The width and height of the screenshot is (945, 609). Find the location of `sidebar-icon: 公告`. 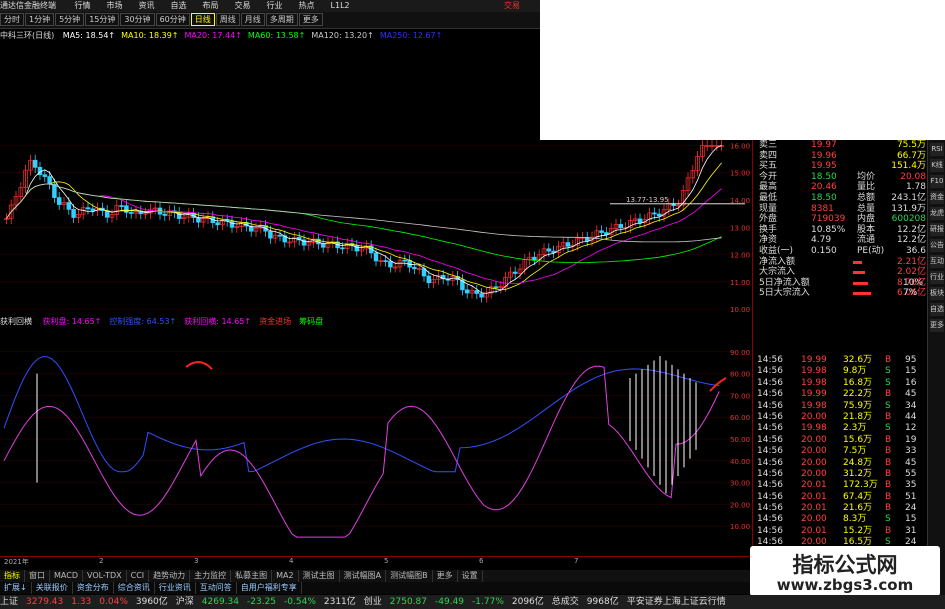

sidebar-icon: 公告 is located at coordinates (937, 245).